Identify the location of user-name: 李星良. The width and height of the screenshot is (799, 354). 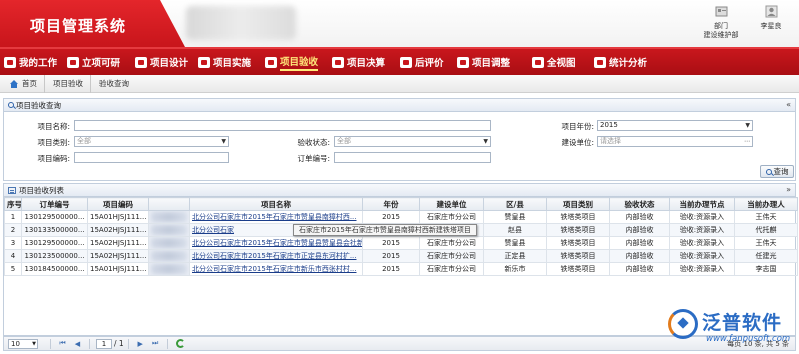
(771, 26).